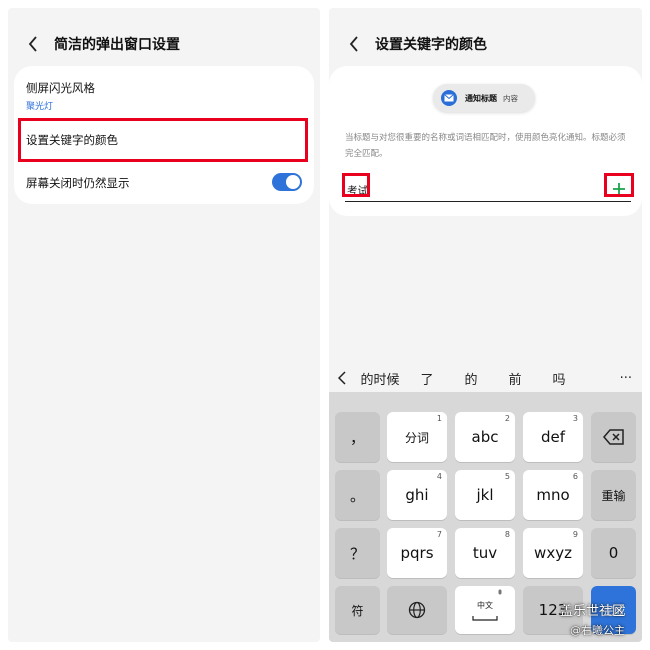 This screenshot has width=650, height=650. What do you see at coordinates (40, 107) in the screenshot?
I see `setting-value: 聚光灯` at bounding box center [40, 107].